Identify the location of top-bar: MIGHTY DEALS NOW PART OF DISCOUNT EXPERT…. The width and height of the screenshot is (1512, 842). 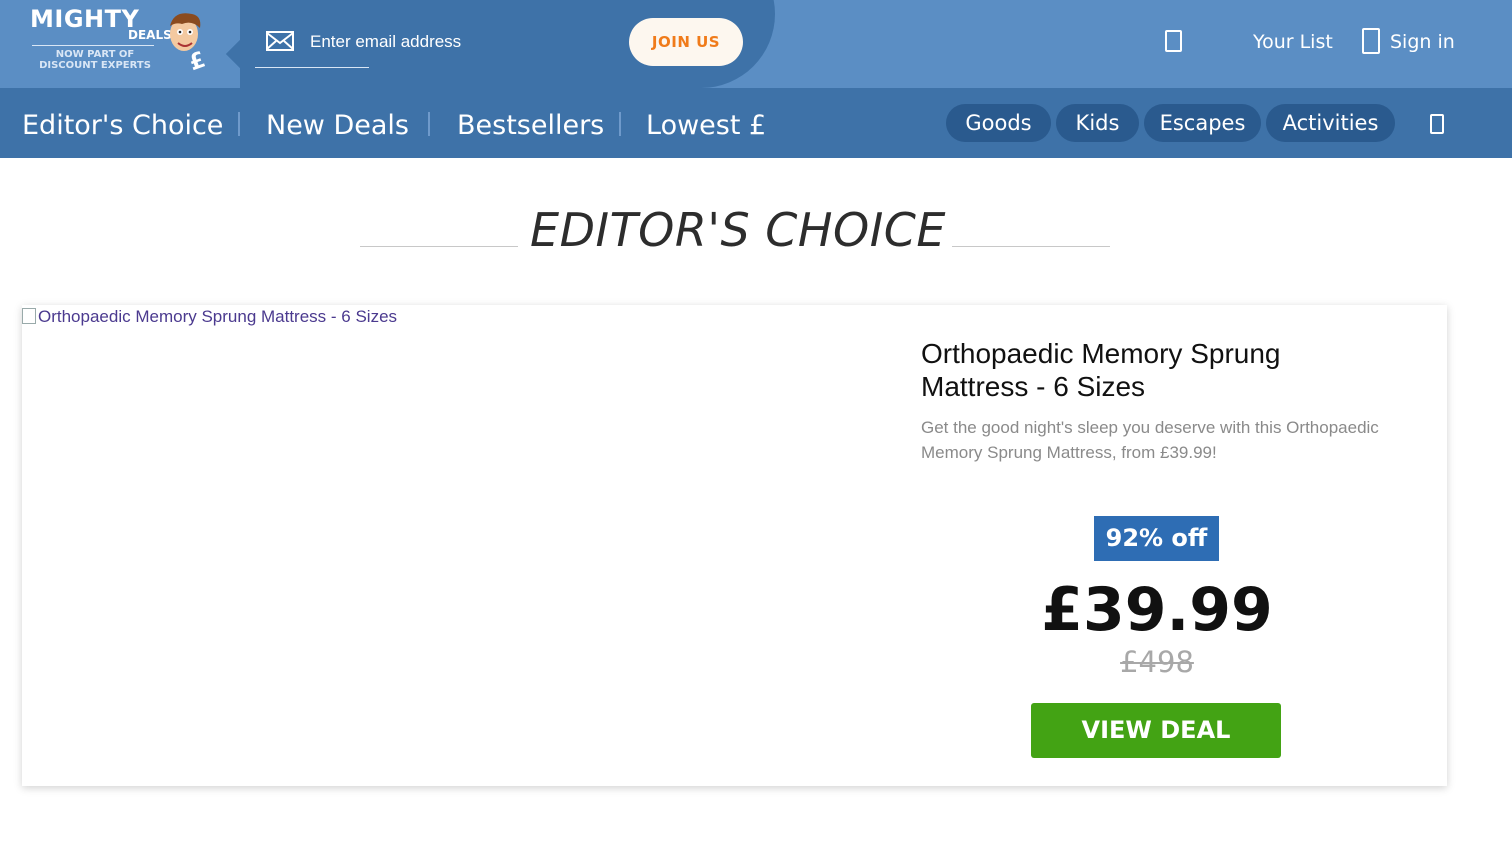
(756, 44).